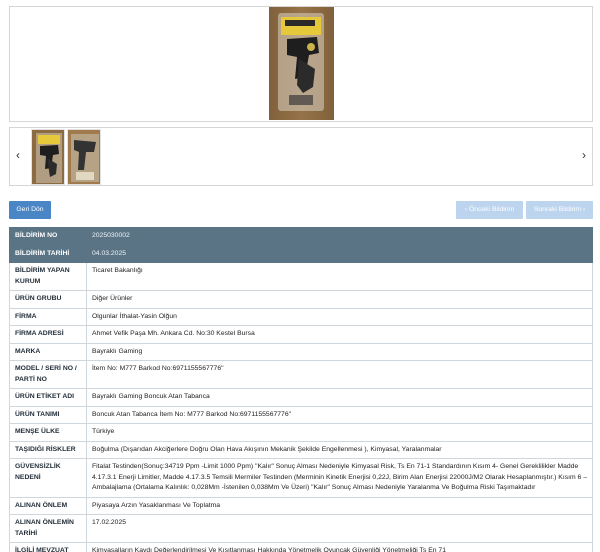 Image resolution: width=600 pixels, height=552 pixels. I want to click on field-value-origin-country: Türkiye, so click(339, 432).